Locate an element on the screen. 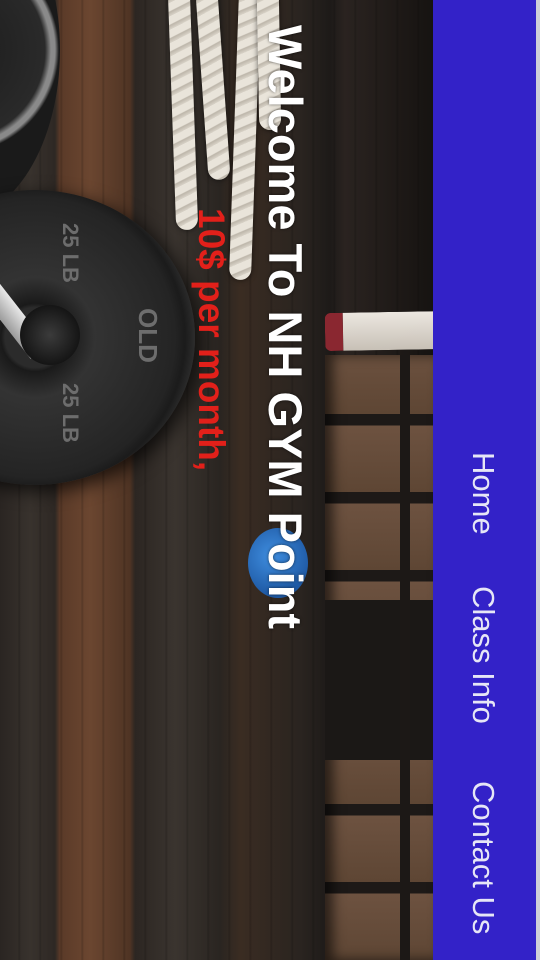 Image resolution: width=540 pixels, height=960 pixels. storage-cubby-shadow is located at coordinates (379, 680).